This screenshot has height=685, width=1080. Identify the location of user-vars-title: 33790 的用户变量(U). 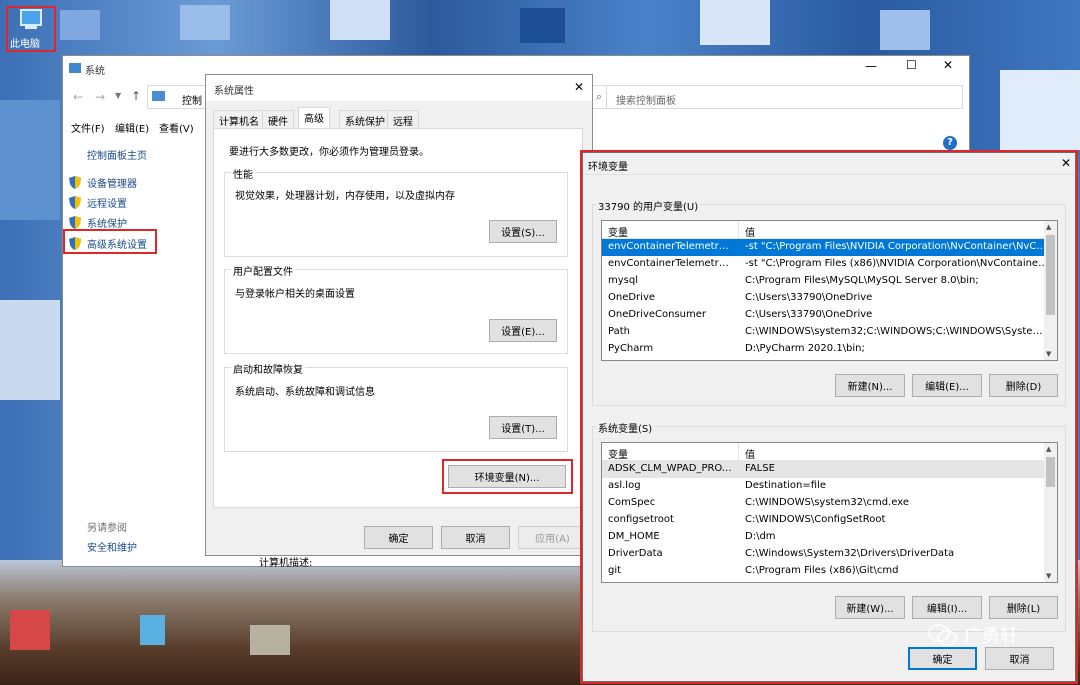
(648, 205).